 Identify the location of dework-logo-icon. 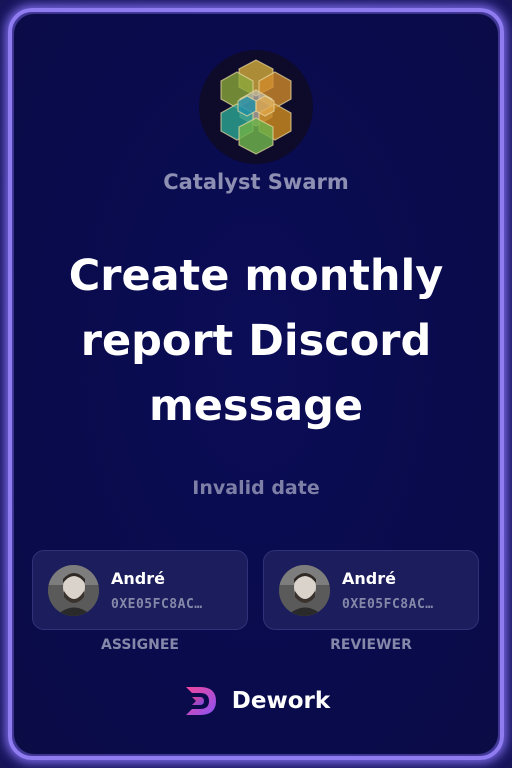
(200, 701).